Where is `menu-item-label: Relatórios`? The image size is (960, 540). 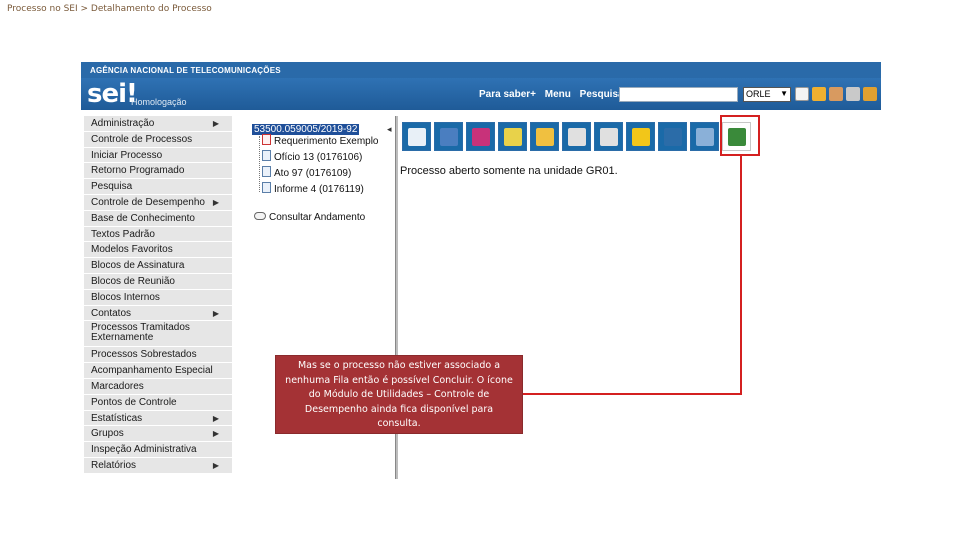 menu-item-label: Relatórios is located at coordinates (114, 465).